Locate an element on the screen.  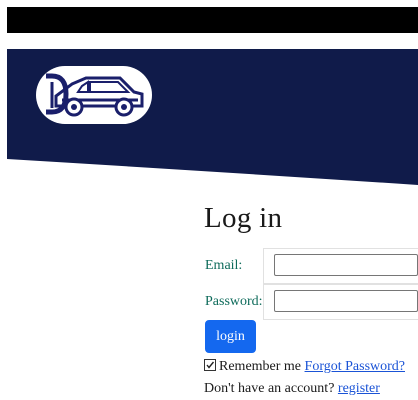
password-field-cell is located at coordinates (340, 302).